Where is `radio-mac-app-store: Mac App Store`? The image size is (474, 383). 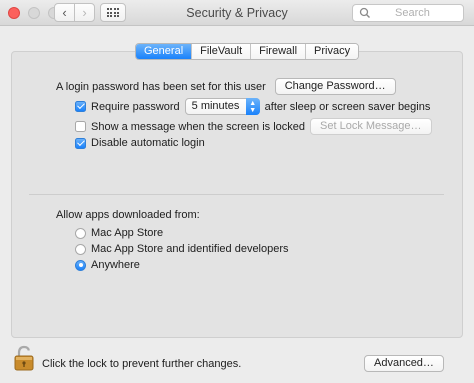
radio-mac-app-store: Mac App Store is located at coordinates (119, 233).